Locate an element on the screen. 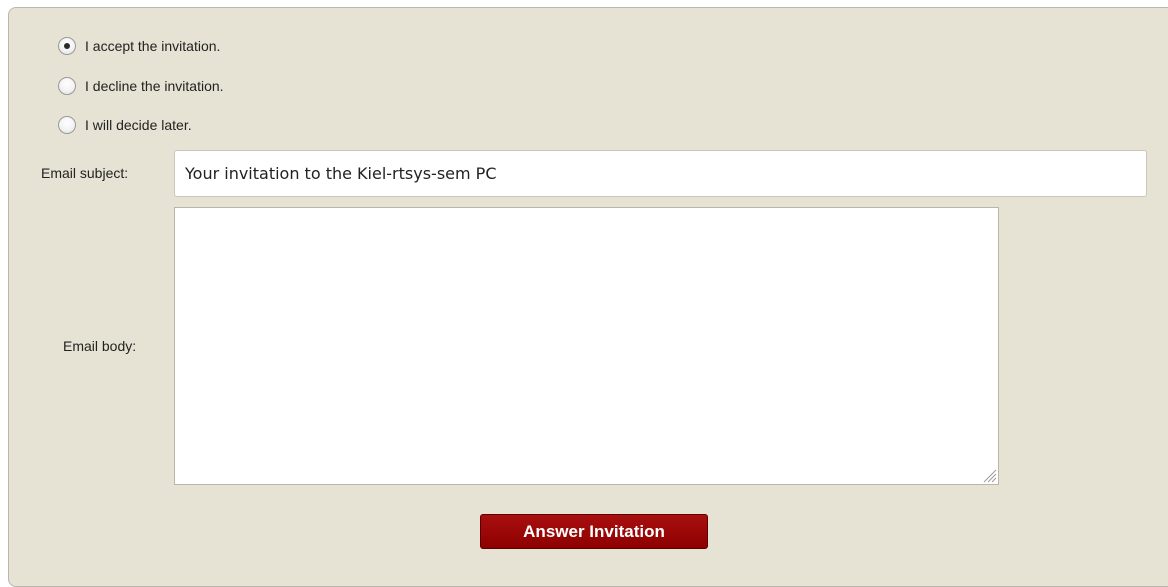 This screenshot has height=587, width=1168. radio-later-option: I will decide later. is located at coordinates (125, 125).